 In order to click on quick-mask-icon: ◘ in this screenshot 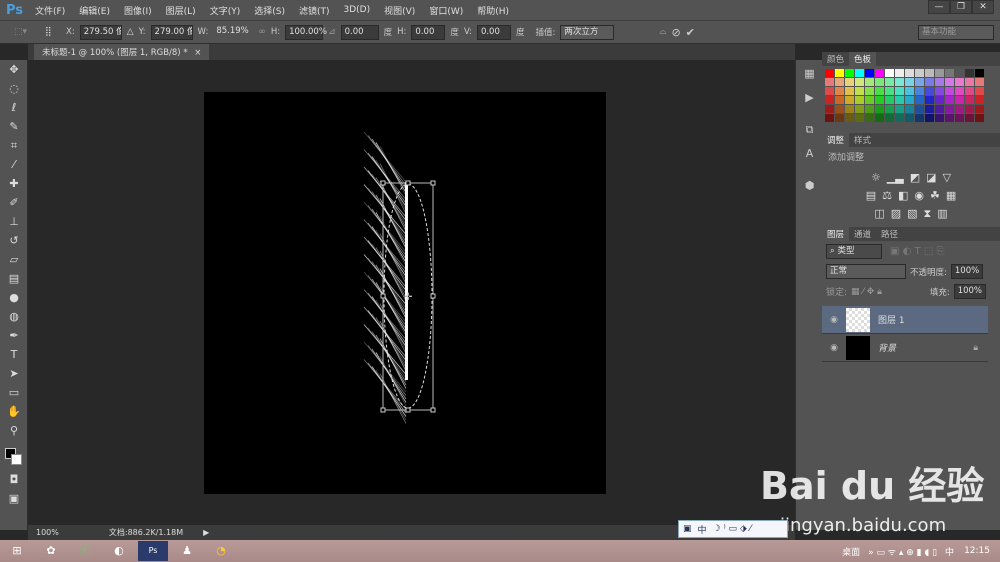, I will do `click(14, 479)`.